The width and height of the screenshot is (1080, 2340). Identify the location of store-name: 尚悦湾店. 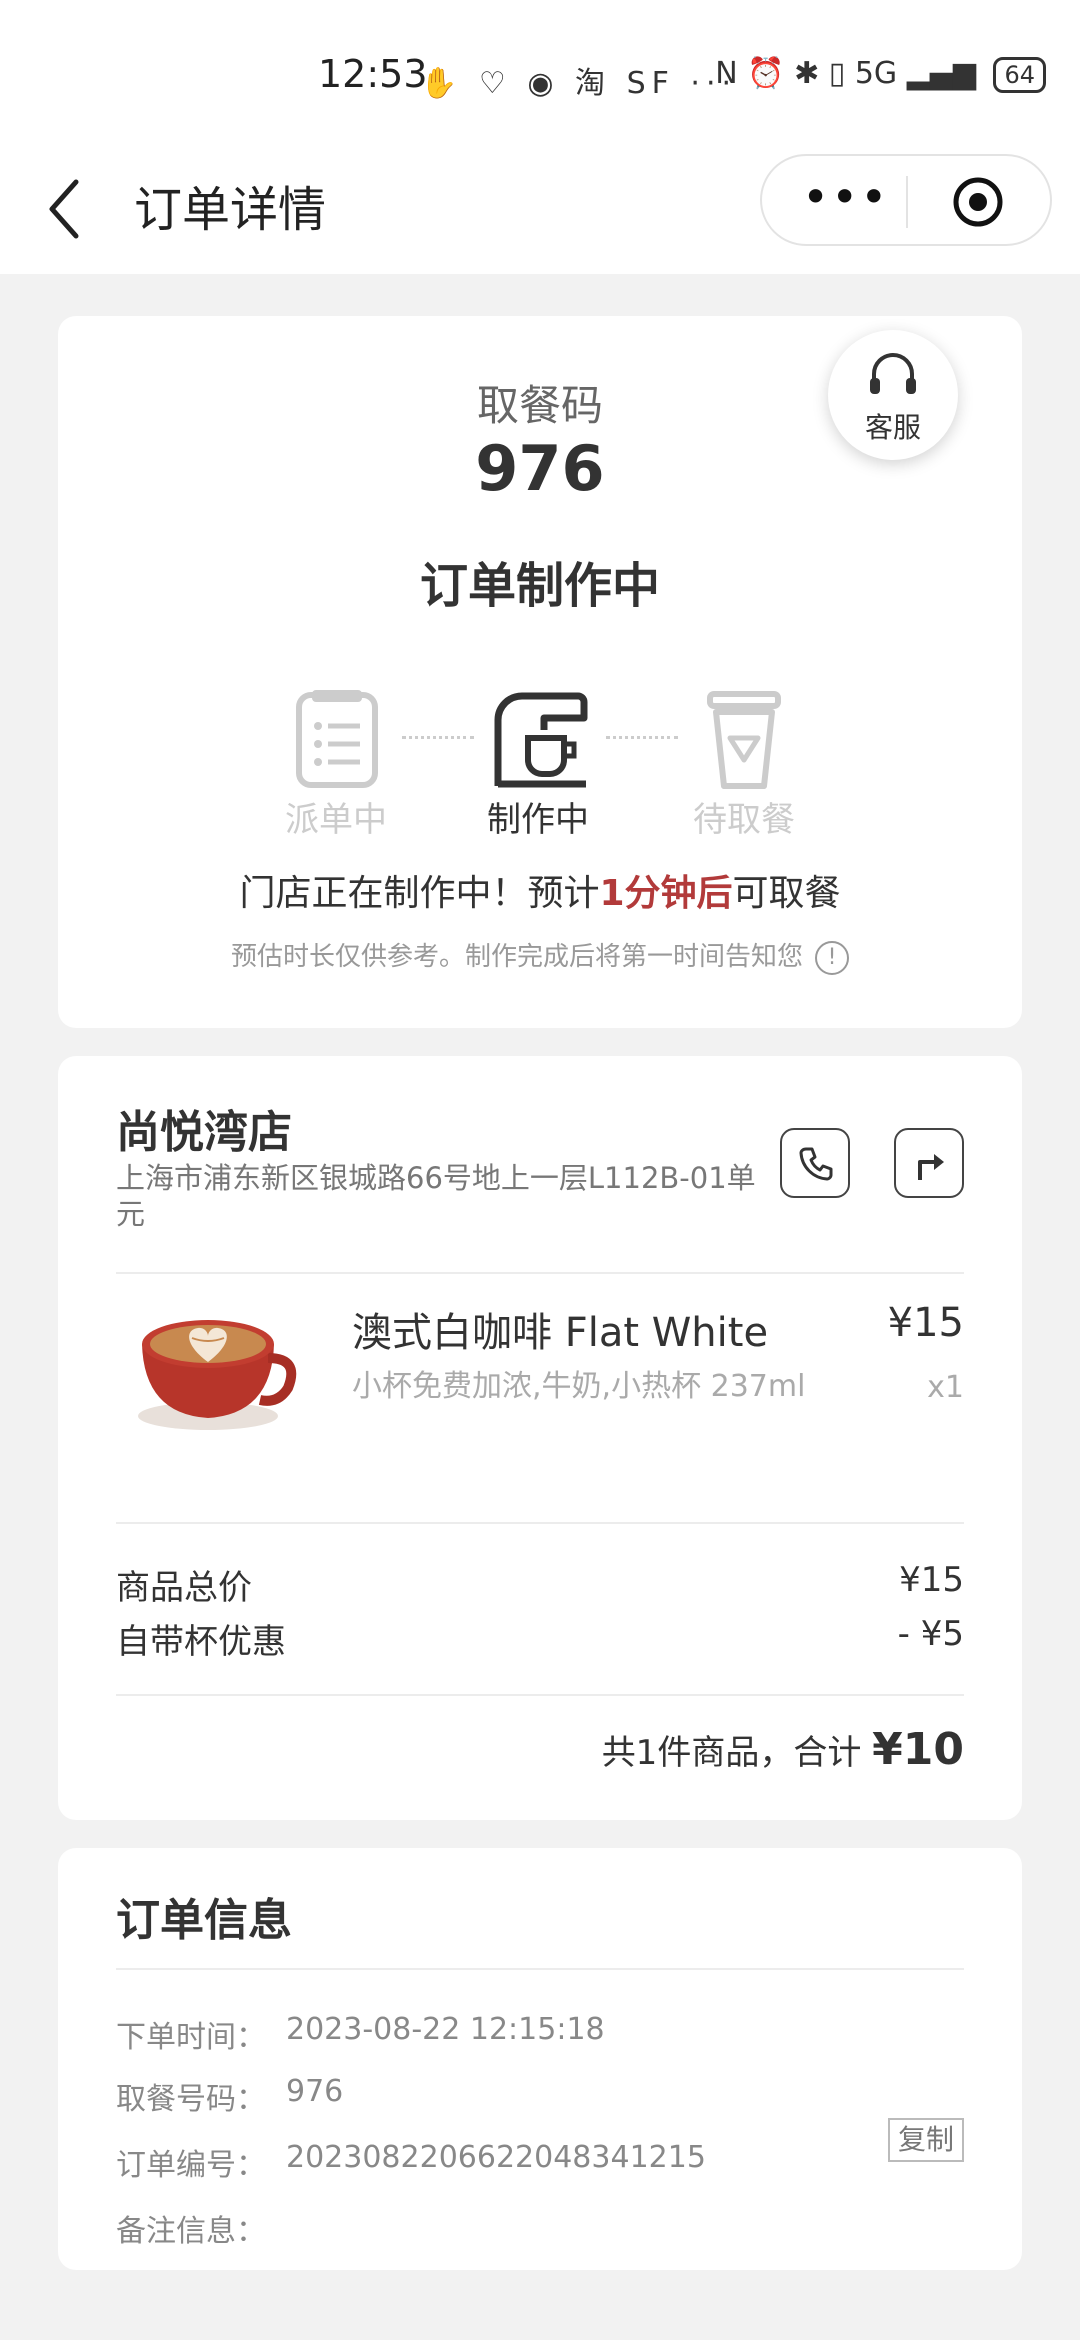
(204, 1132).